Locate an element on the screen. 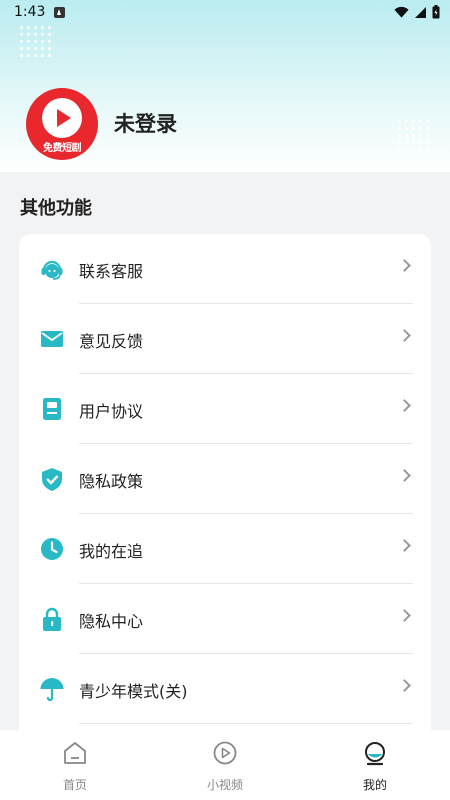  menu-item-following: 我的在追 is located at coordinates (225, 549).